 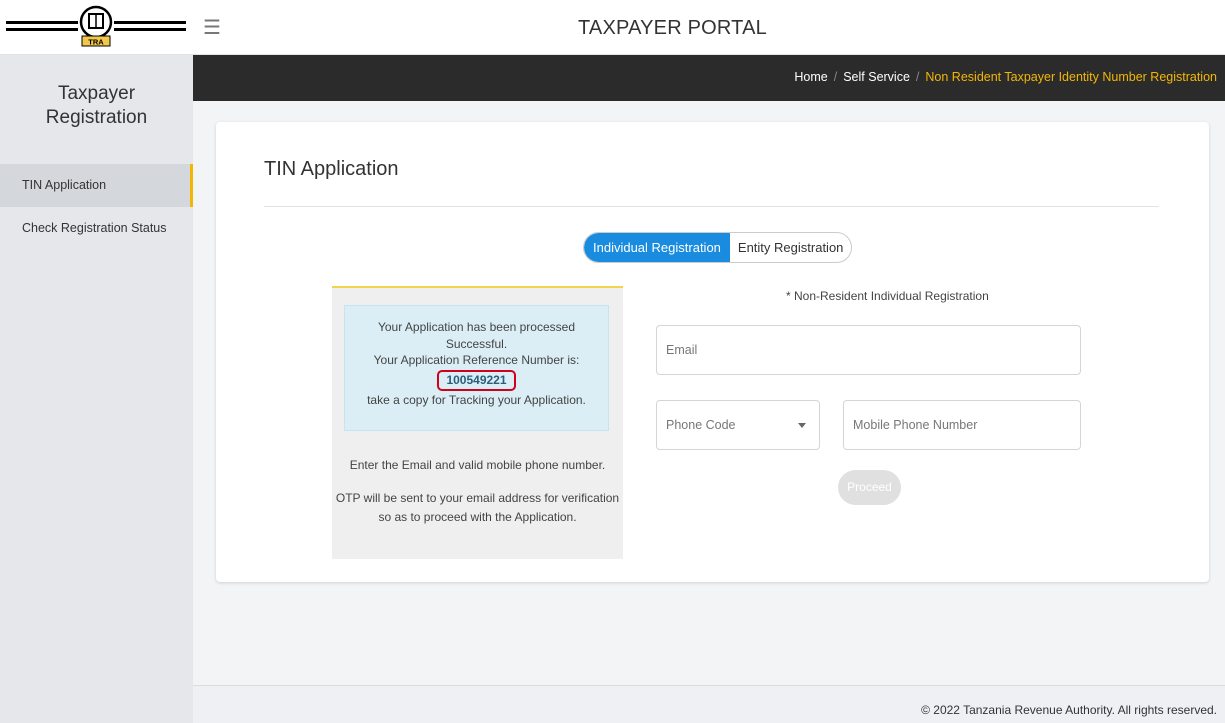 I want to click on sidebar-item-label: Check Registration Status, so click(x=94, y=228).